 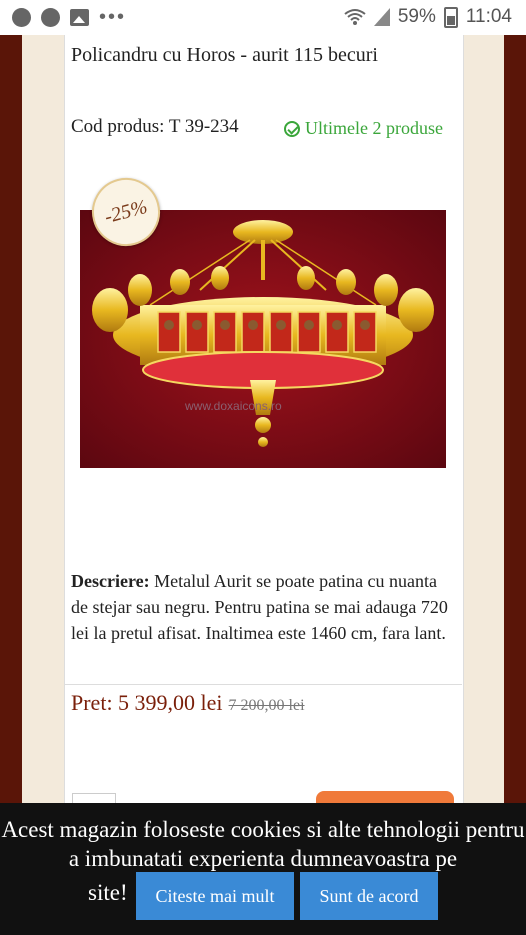 What do you see at coordinates (450, 17) in the screenshot?
I see `battery-icon` at bounding box center [450, 17].